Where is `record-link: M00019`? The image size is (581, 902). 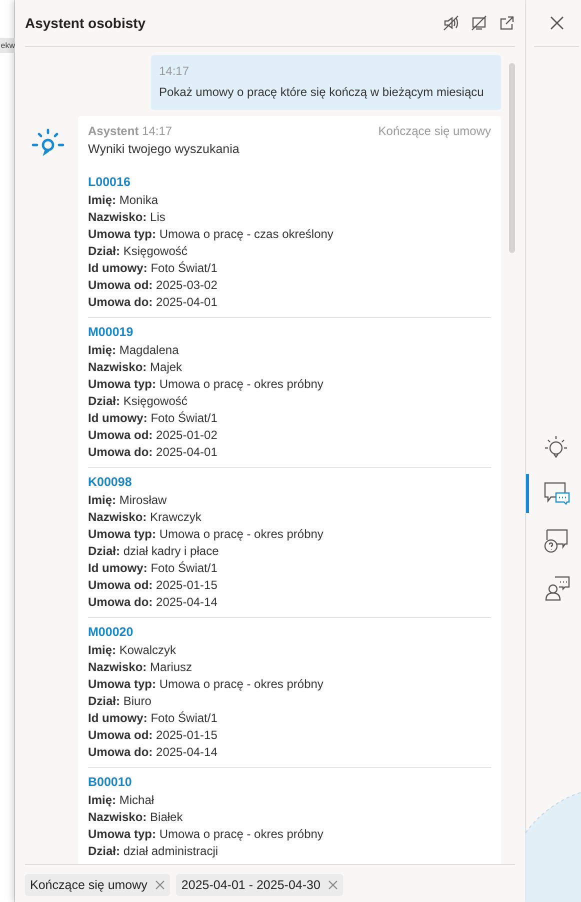 record-link: M00019 is located at coordinates (111, 332).